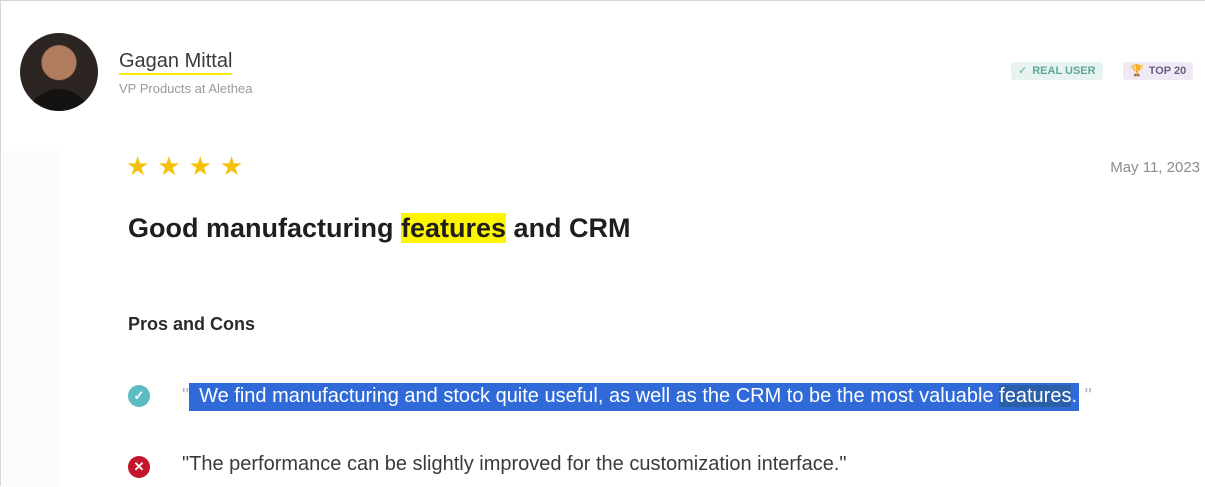 The height and width of the screenshot is (487, 1205). What do you see at coordinates (1074, 396) in the screenshot?
I see `pro-text-end: .` at bounding box center [1074, 396].